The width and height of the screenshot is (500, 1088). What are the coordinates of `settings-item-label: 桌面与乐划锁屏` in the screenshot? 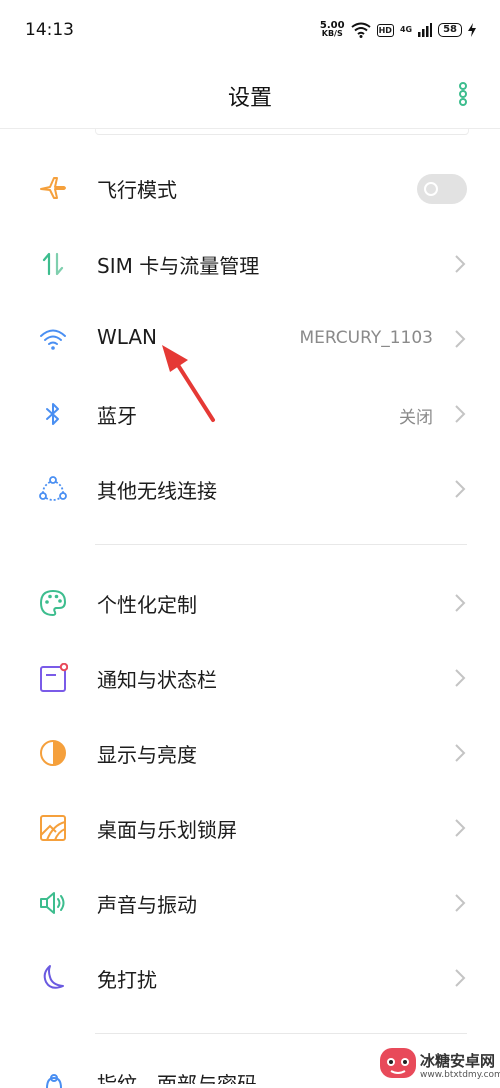 It's located at (167, 830).